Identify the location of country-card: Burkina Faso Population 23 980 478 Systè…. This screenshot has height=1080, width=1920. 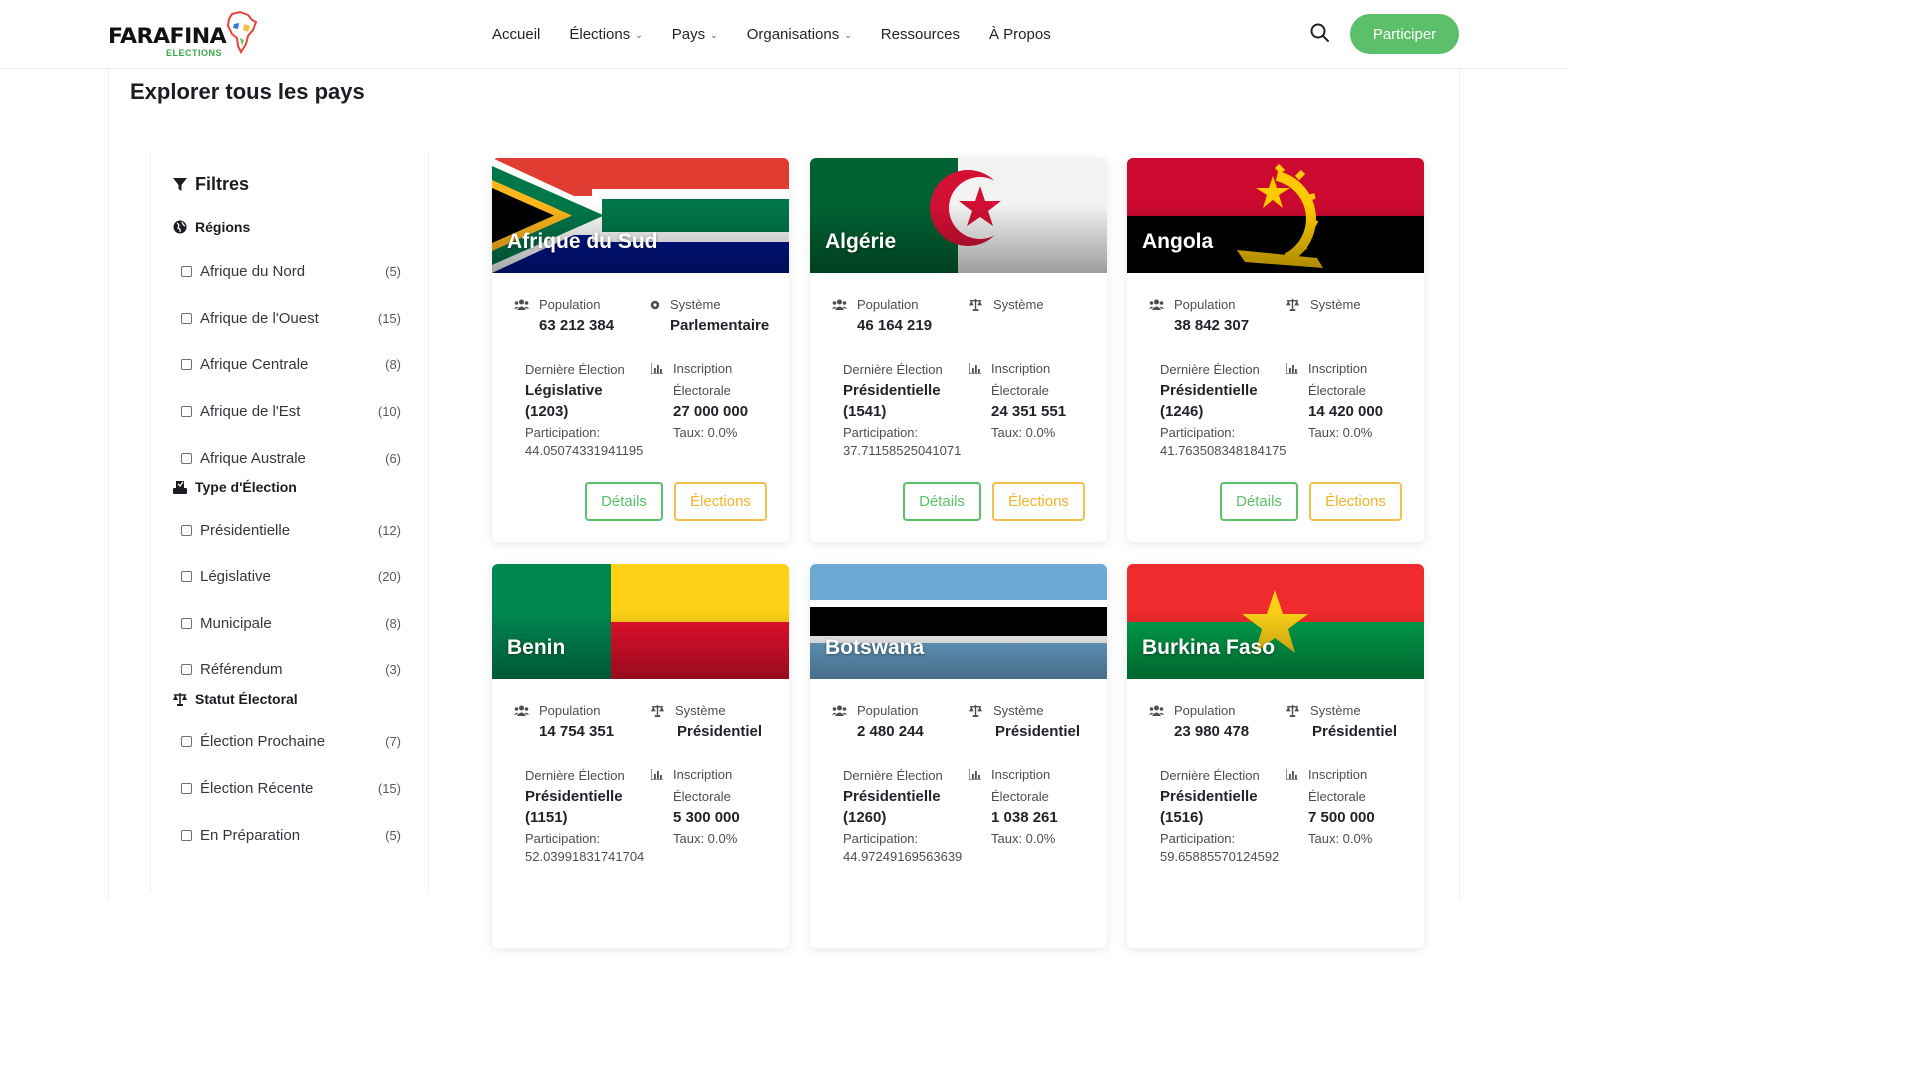
(1275, 756).